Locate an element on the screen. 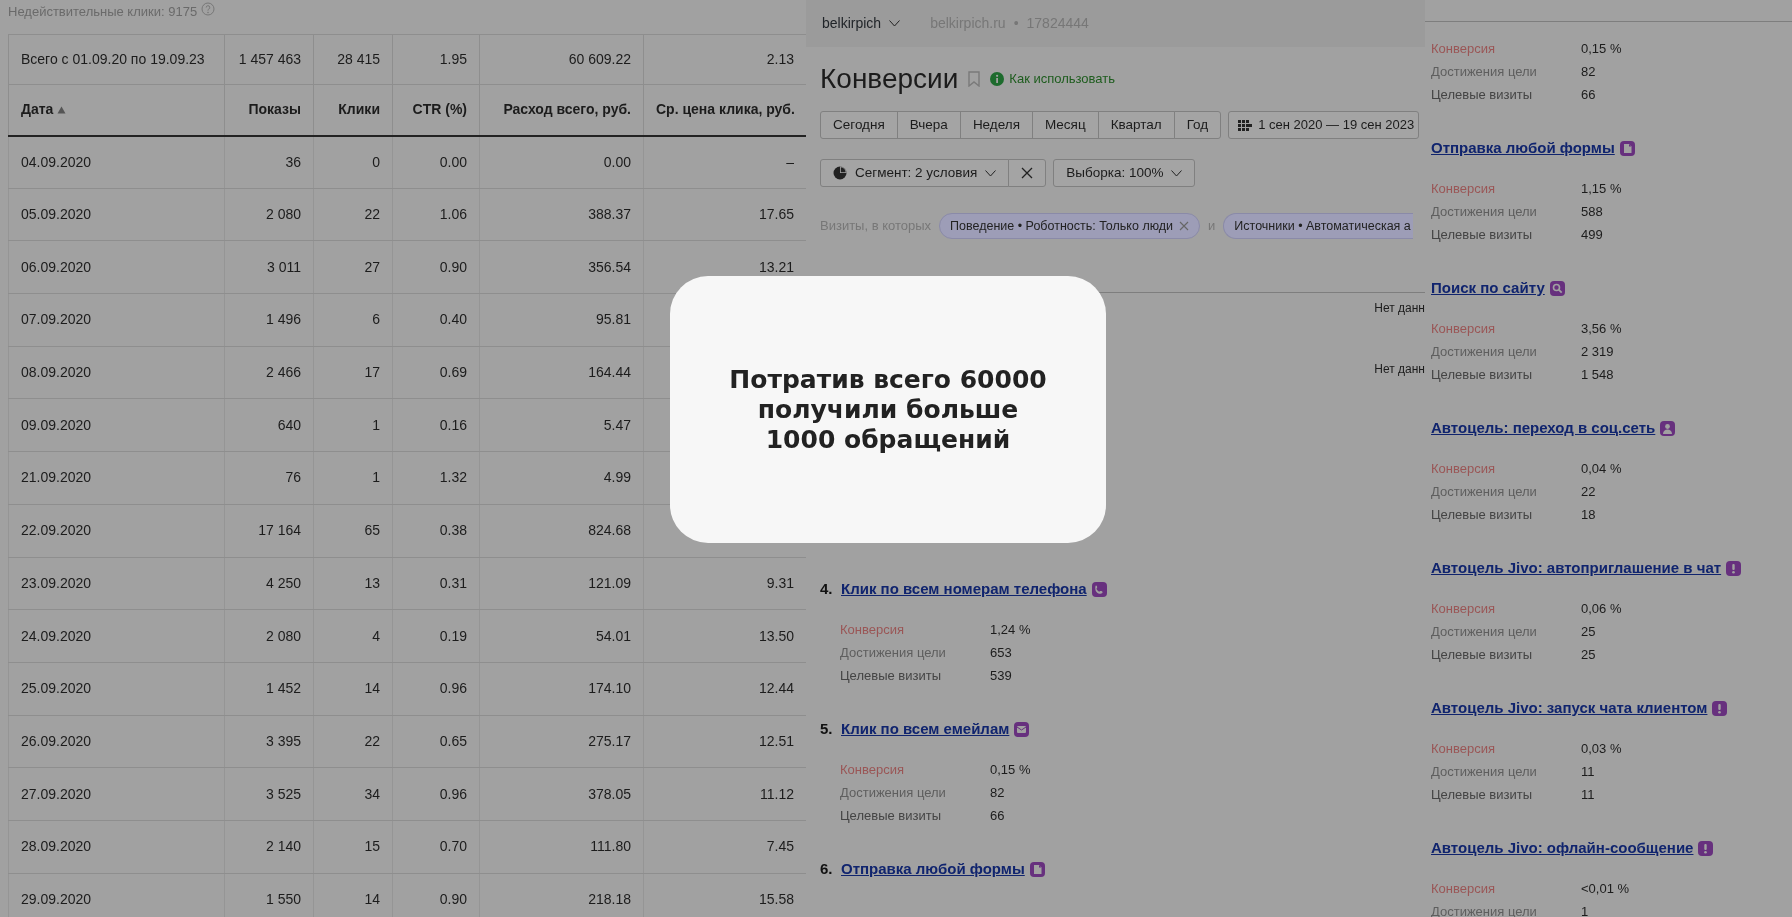  table-cell: 14 is located at coordinates (353, 689).